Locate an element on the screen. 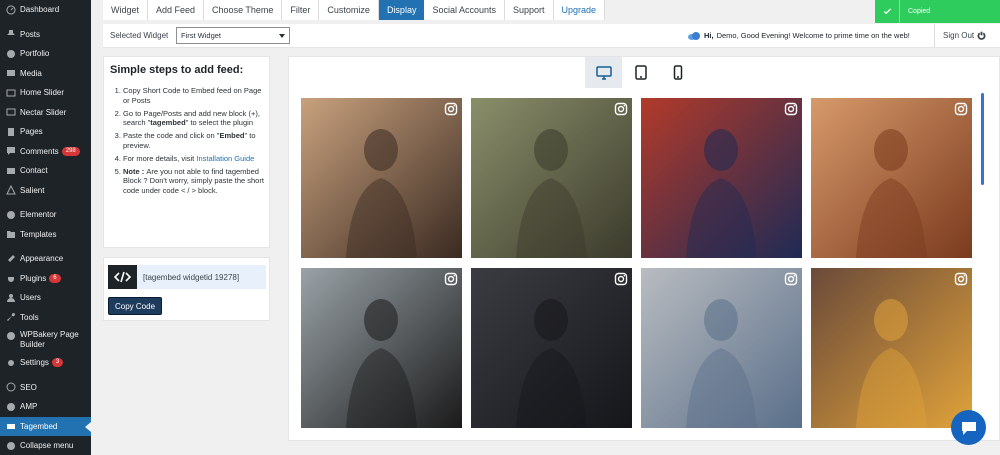 The height and width of the screenshot is (455, 1000). step-note-label: Note : is located at coordinates (135, 171).